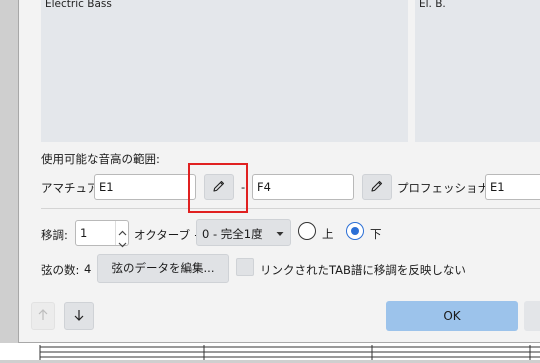  I want to click on professional-low-input: E1, so click(512, 187).